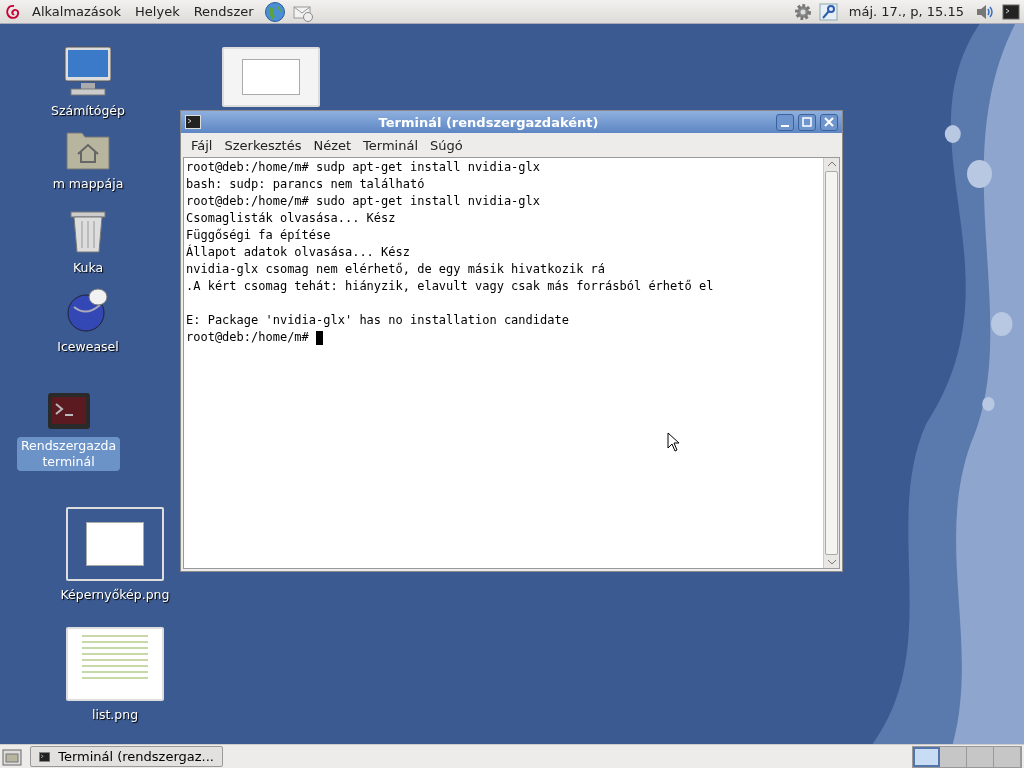 Image resolution: width=1024 pixels, height=768 pixels. Describe the element at coordinates (785, 125) in the screenshot. I see `minimize-icon` at that location.